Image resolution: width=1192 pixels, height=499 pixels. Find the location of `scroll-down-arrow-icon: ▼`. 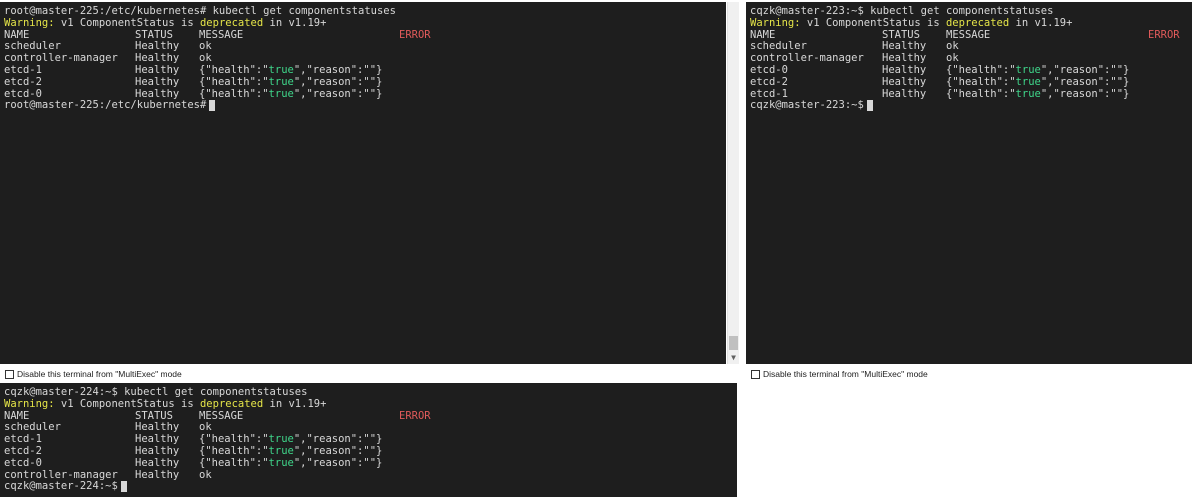

scroll-down-arrow-icon: ▼ is located at coordinates (733, 357).